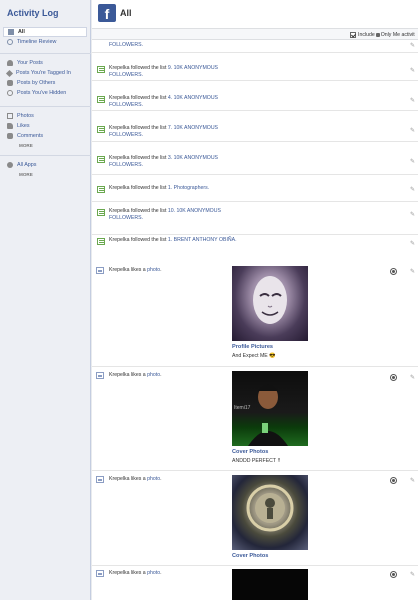  Describe the element at coordinates (9, 73) in the screenshot. I see `tag-icon` at that location.